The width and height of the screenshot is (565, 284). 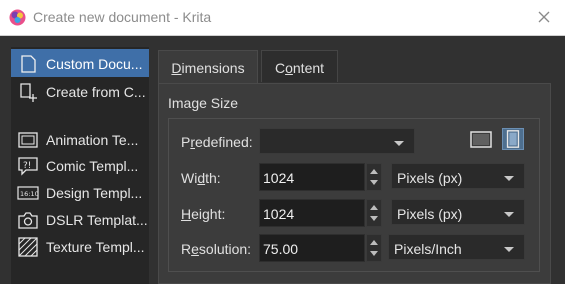 What do you see at coordinates (279, 214) in the screenshot?
I see `height-value: 1024` at bounding box center [279, 214].